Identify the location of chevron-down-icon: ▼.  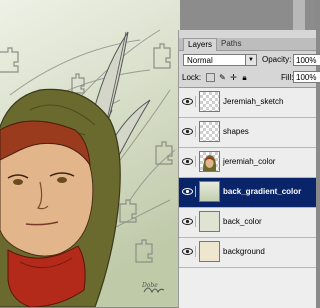
(250, 60).